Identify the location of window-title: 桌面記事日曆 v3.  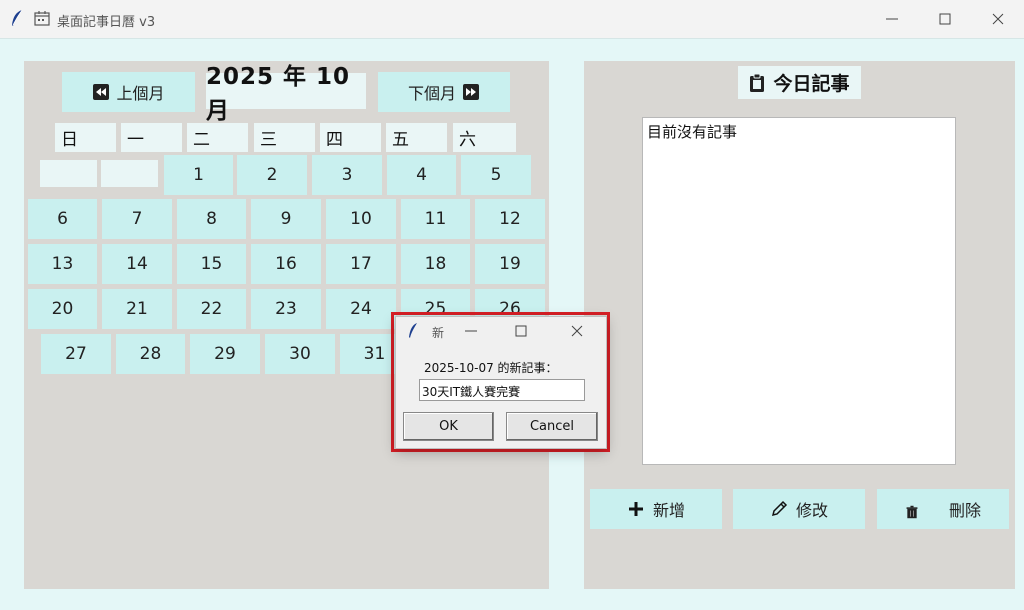
(106, 22).